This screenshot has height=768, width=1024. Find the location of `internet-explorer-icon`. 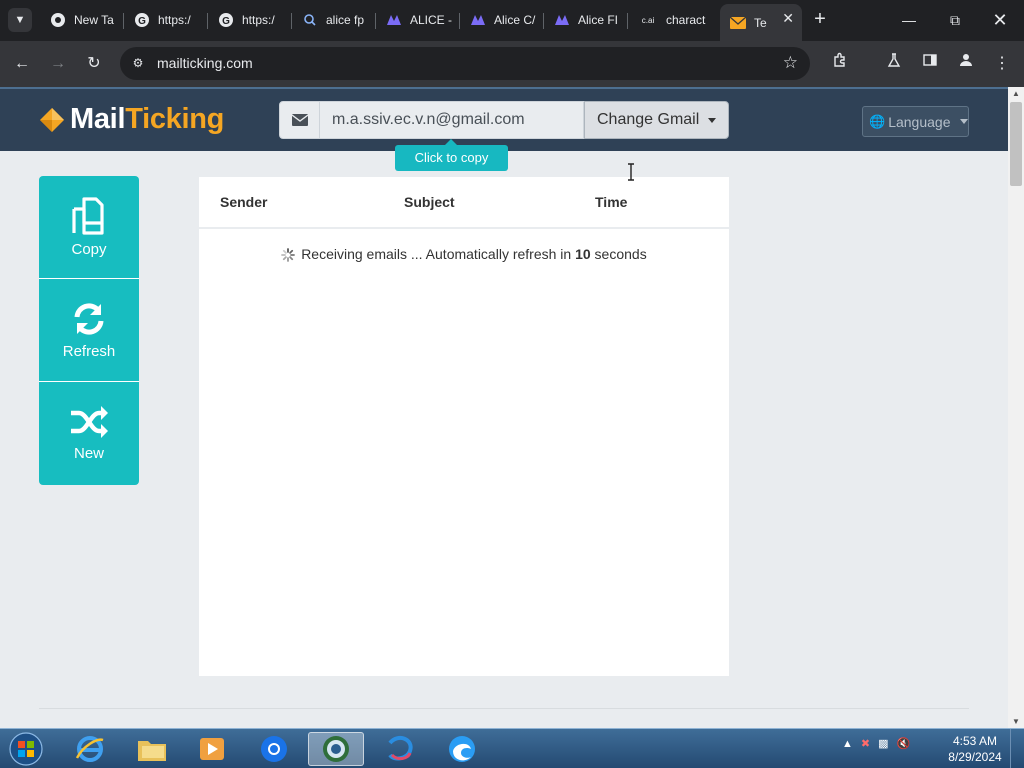

internet-explorer-icon is located at coordinates (90, 749).